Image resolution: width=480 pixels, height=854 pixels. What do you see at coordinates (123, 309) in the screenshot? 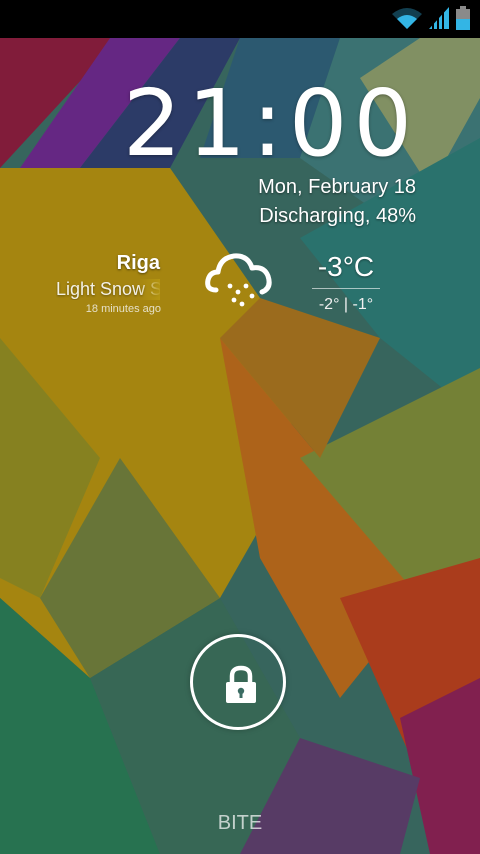
I see `weather-updated-time: 18 minutes ago` at bounding box center [123, 309].